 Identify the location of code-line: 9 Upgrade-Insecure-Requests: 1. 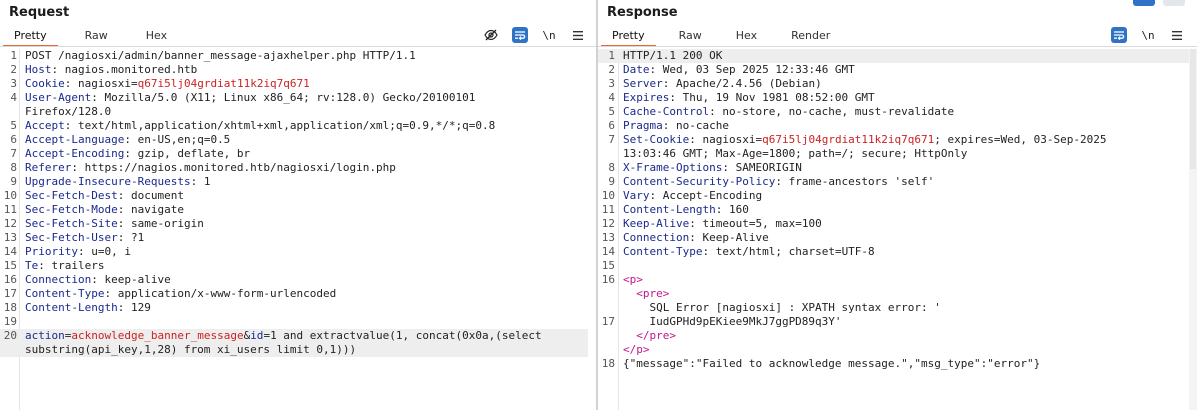
(294, 182).